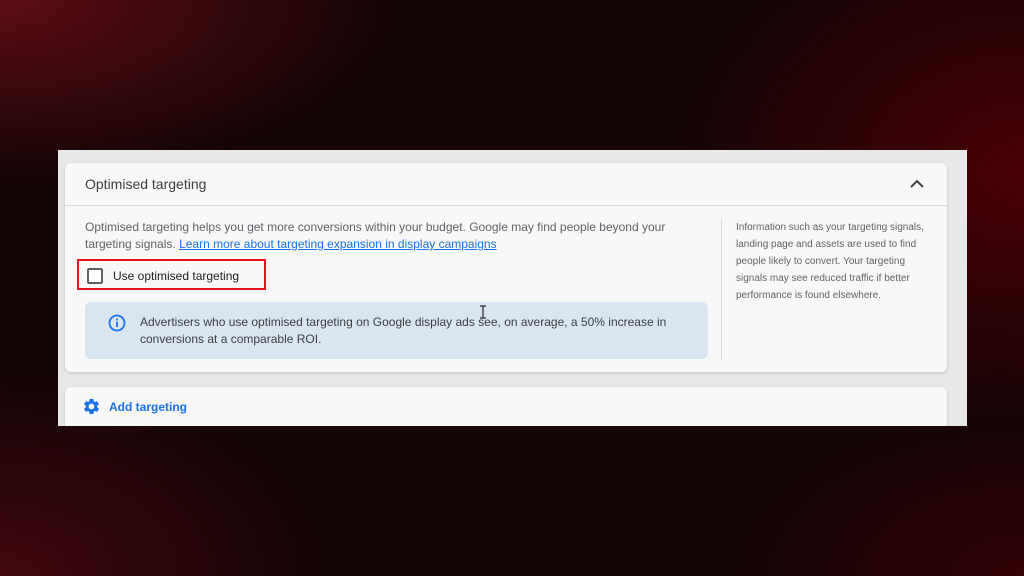 The image size is (1024, 576). What do you see at coordinates (506, 184) in the screenshot?
I see `card-header: Optimised targeting` at bounding box center [506, 184].